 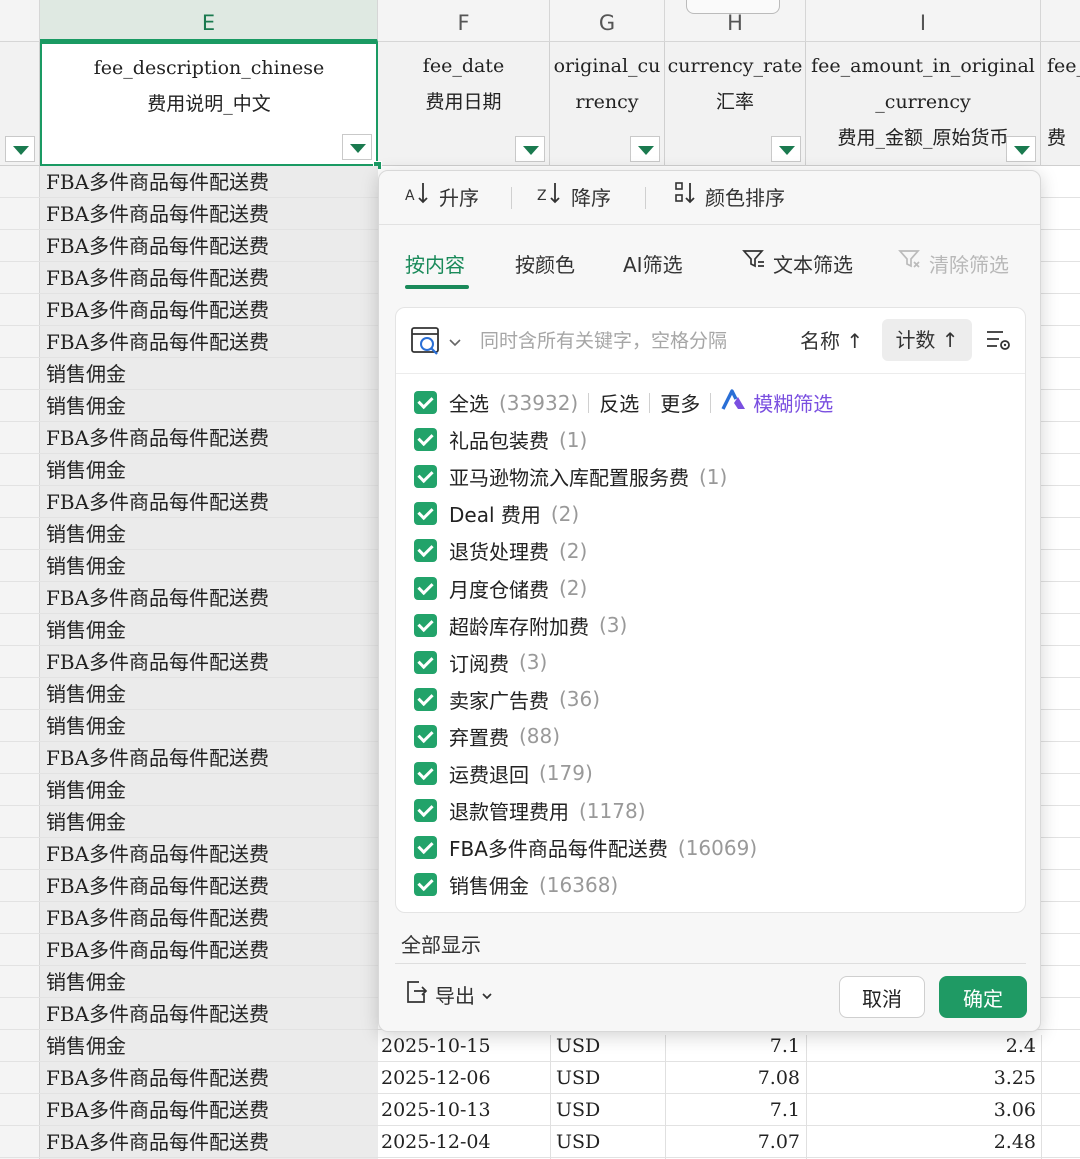 What do you see at coordinates (653, 265) in the screenshot?
I see `tab-ai-filter: AI筛选` at bounding box center [653, 265].